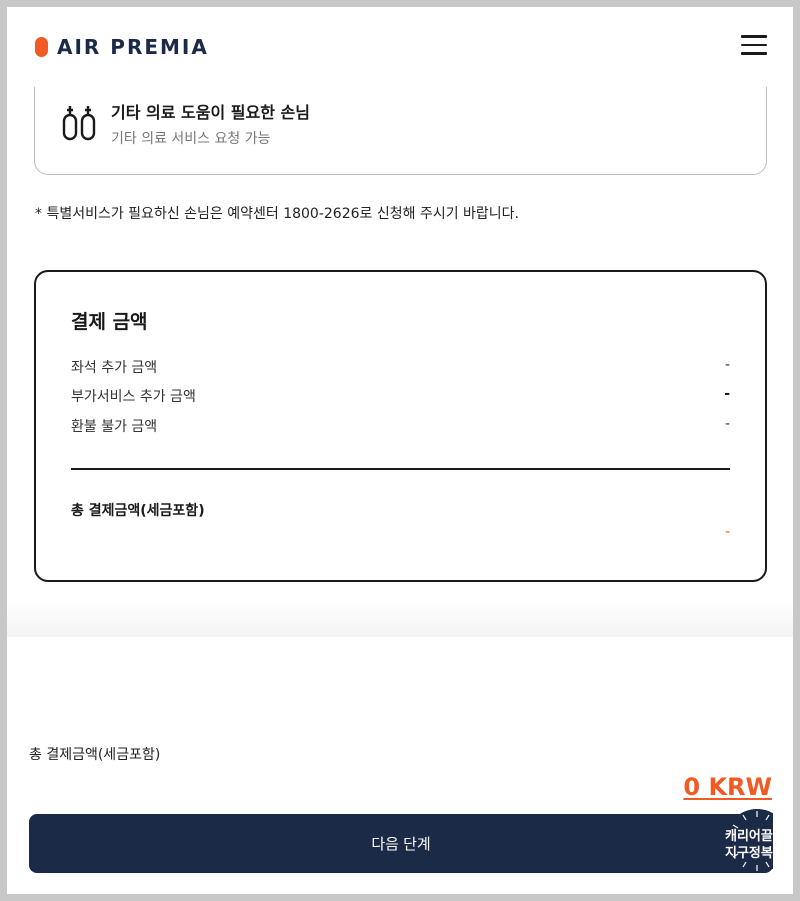 This screenshot has width=800, height=901. What do you see at coordinates (138, 511) in the screenshot?
I see `total-label: 총 결제금액(세금포함)` at bounding box center [138, 511].